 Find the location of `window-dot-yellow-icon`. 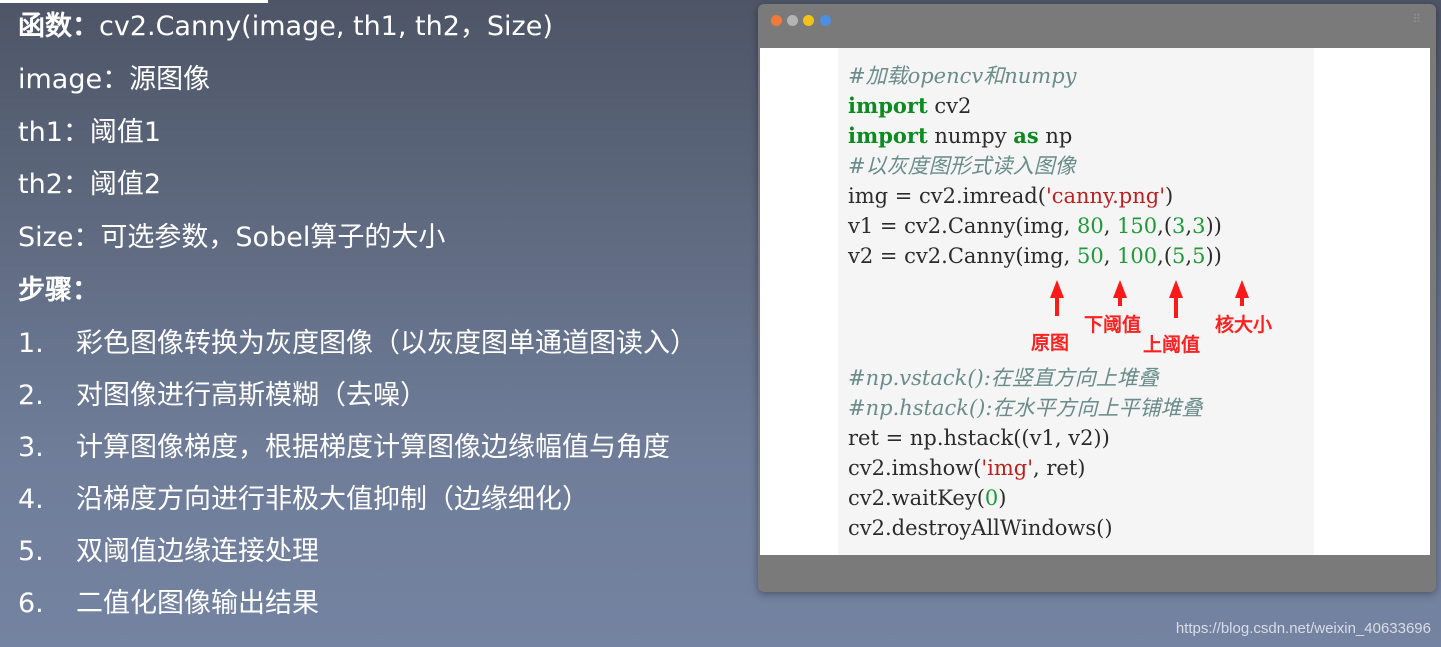

window-dot-yellow-icon is located at coordinates (808, 20).